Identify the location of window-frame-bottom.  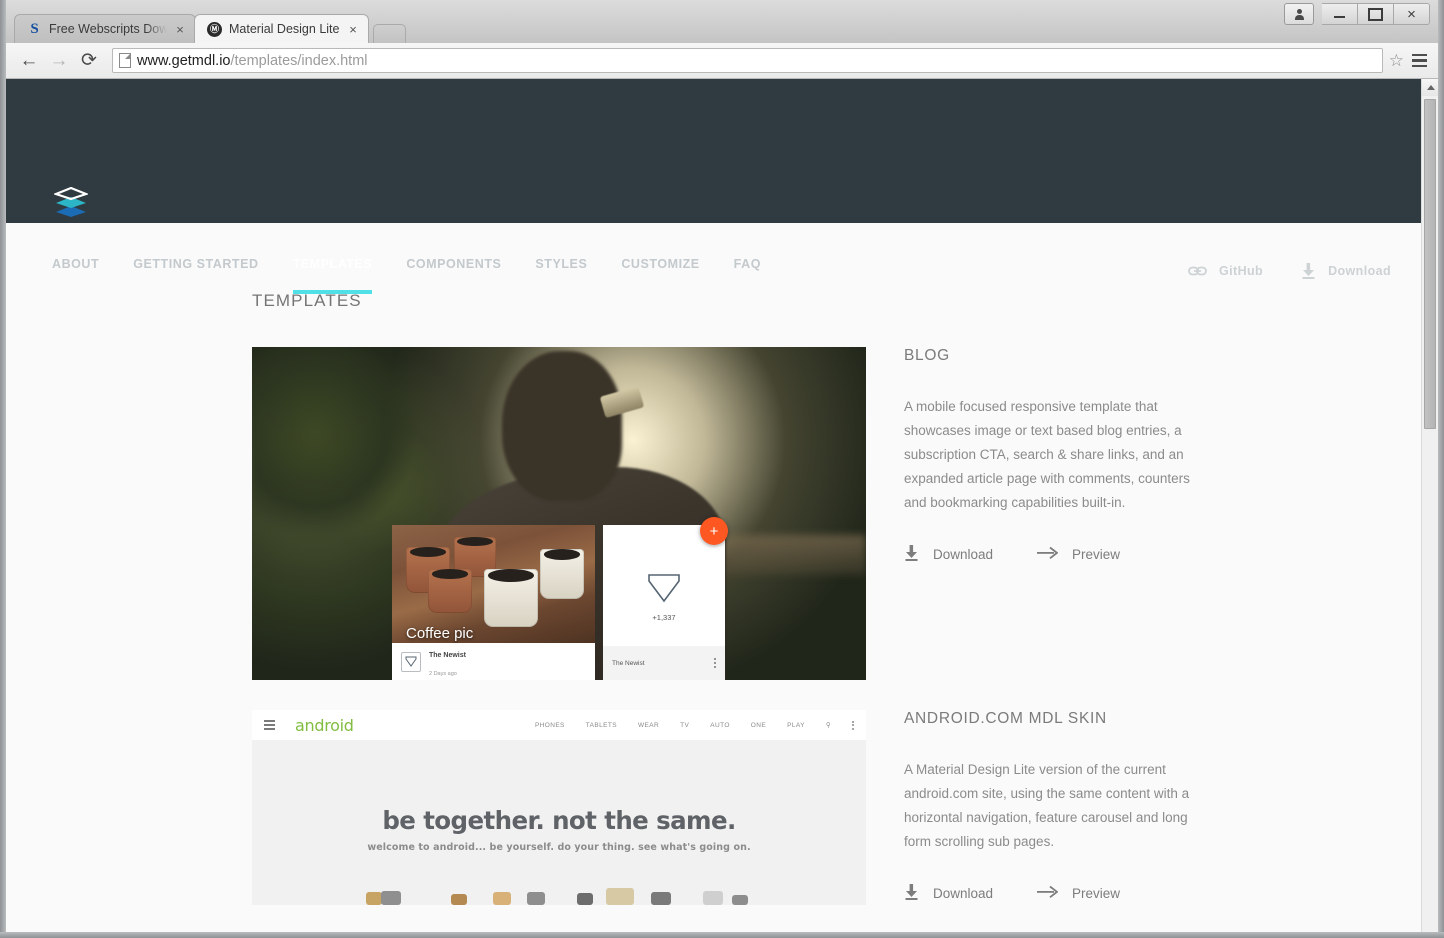
(722, 935).